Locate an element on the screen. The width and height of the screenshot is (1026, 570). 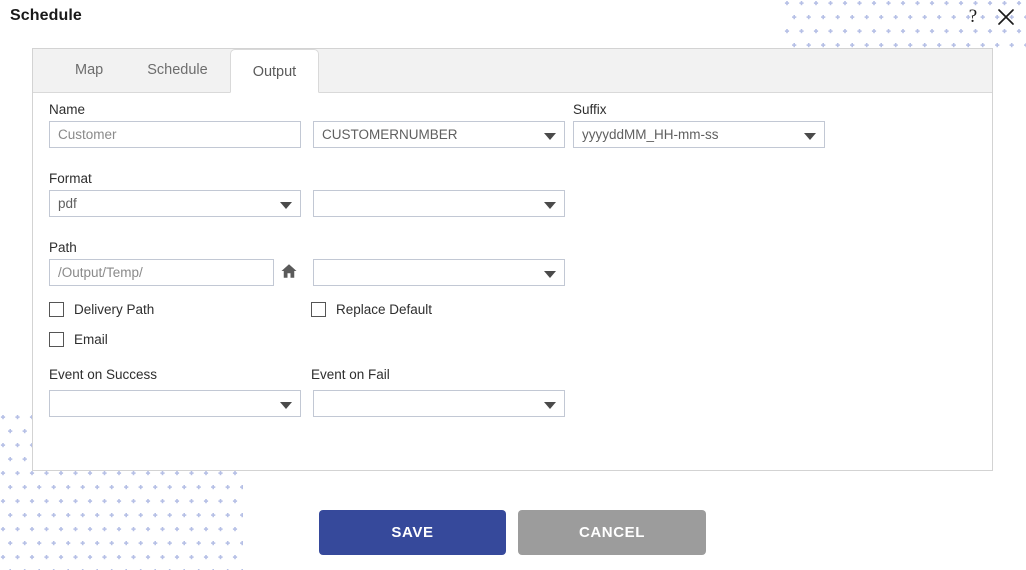
path-secondary-select is located at coordinates (439, 272).